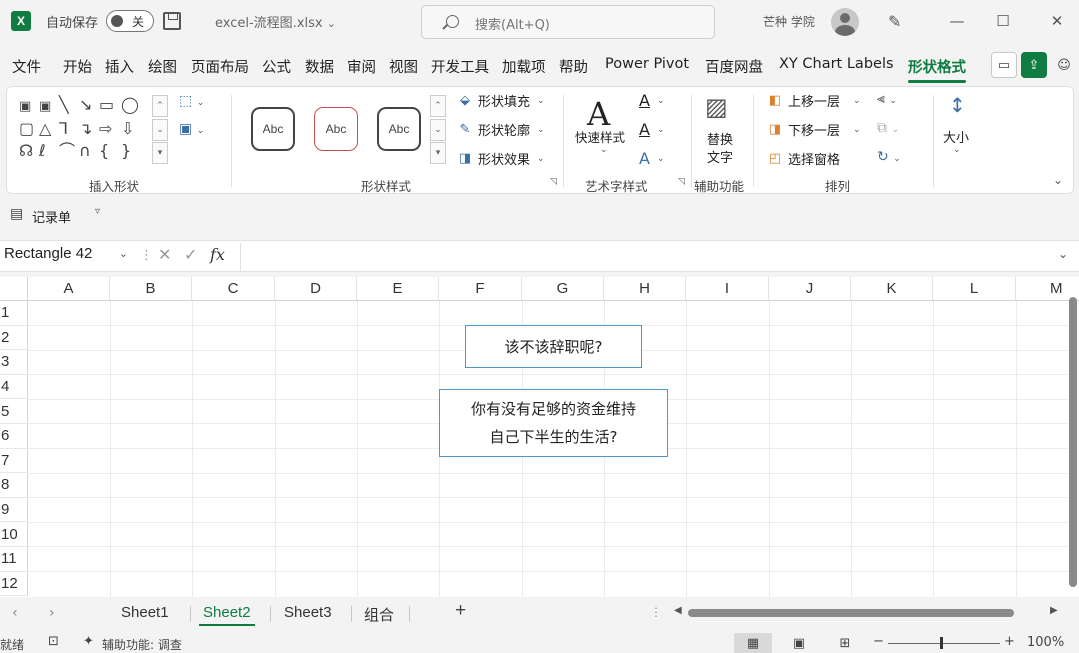 Image resolution: width=1079 pixels, height=653 pixels. What do you see at coordinates (130, 105) in the screenshot?
I see `oval-icon: ◯` at bounding box center [130, 105].